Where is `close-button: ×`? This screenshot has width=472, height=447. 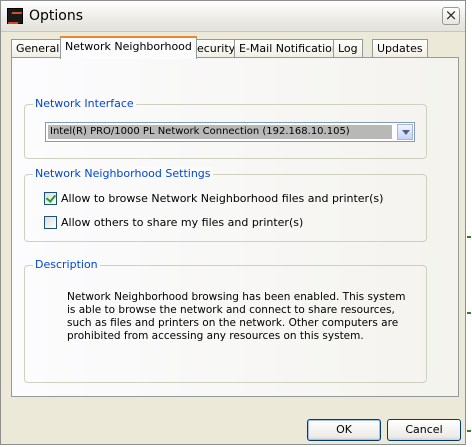
close-button: × is located at coordinates (451, 16).